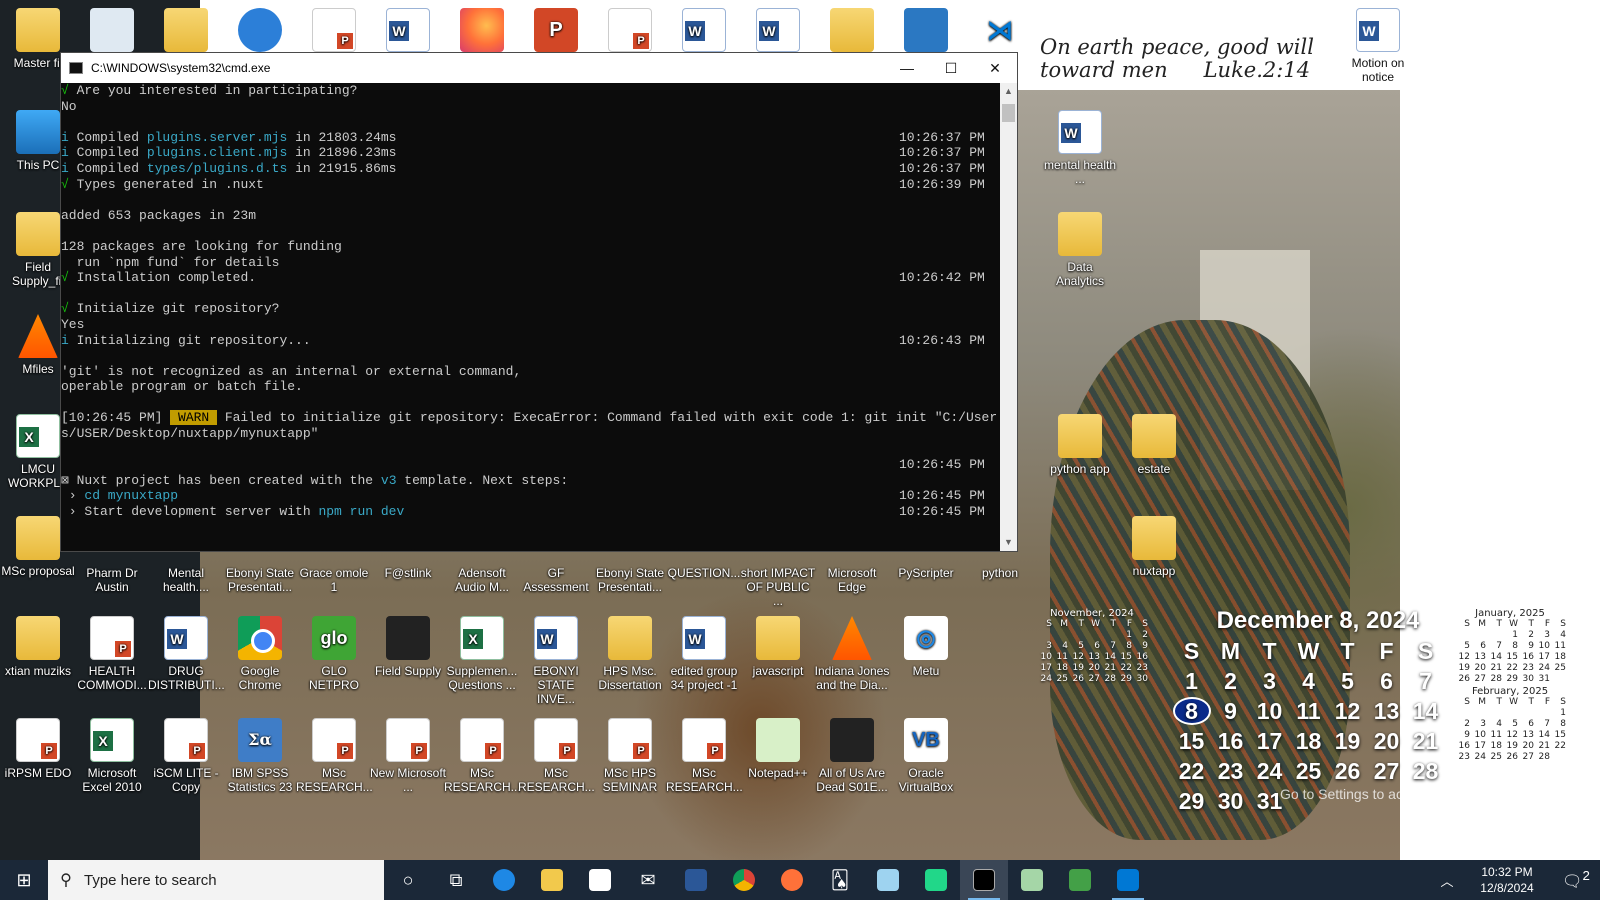  What do you see at coordinates (648, 880) in the screenshot?
I see `taskbar-mail: ✉` at bounding box center [648, 880].